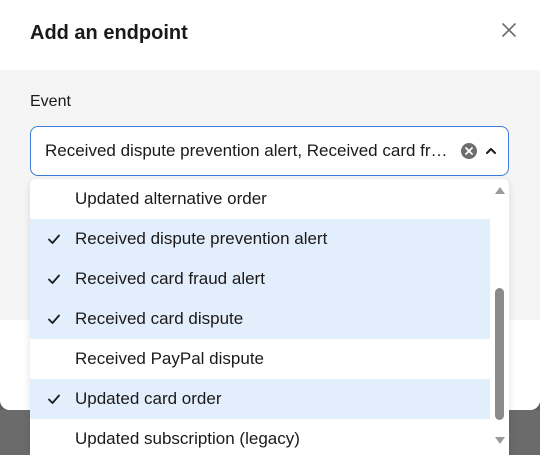 The width and height of the screenshot is (540, 455). I want to click on event-option-label: Received card dispute, so click(159, 318).